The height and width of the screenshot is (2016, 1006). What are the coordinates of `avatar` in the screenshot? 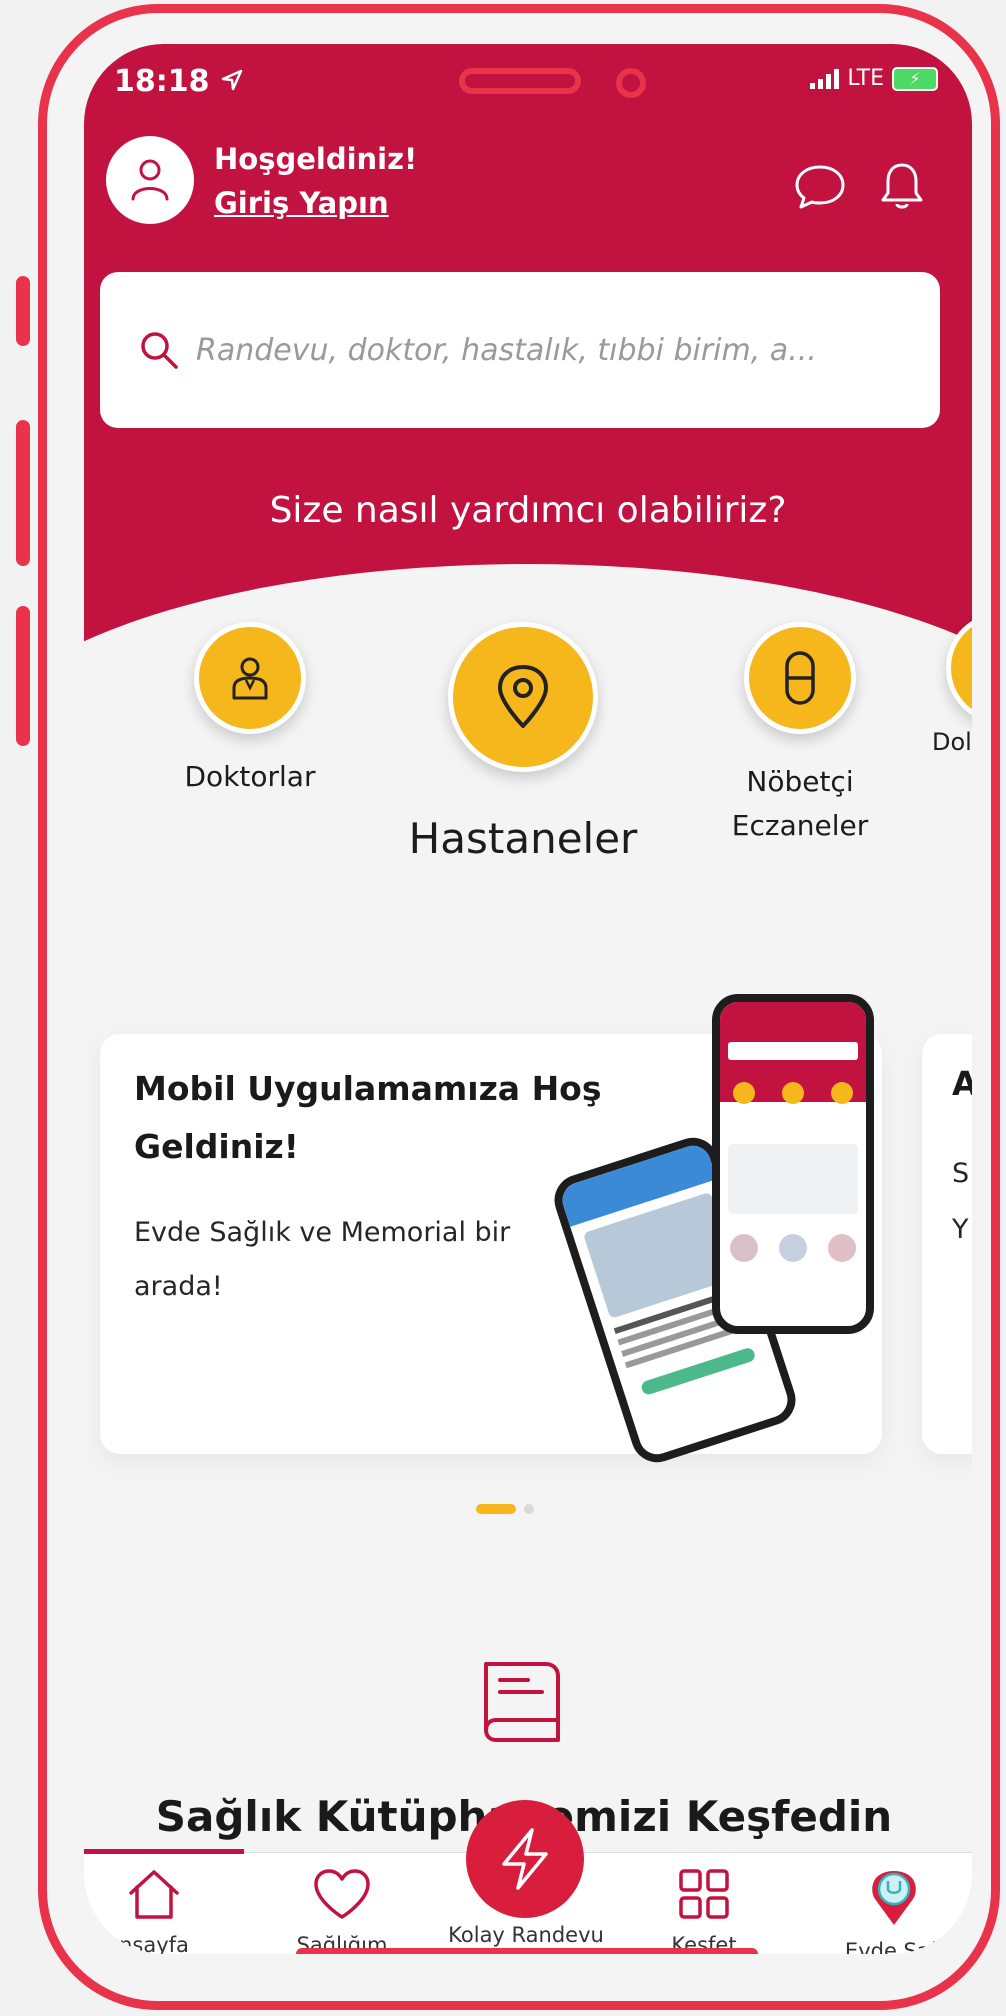 It's located at (150, 180).